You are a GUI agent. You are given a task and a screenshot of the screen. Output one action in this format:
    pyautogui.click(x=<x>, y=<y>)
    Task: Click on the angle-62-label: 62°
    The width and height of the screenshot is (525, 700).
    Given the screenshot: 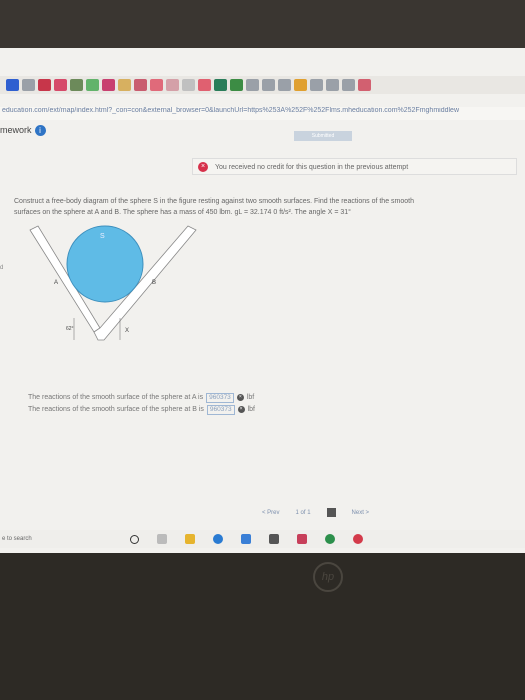 What is the action you would take?
    pyautogui.click(x=70, y=329)
    